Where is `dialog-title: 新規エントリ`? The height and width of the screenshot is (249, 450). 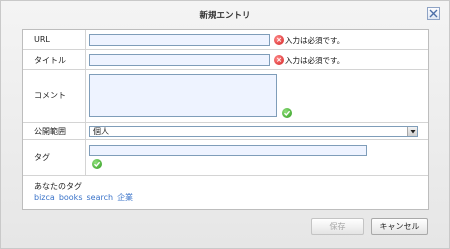 dialog-title: 新規エントリ is located at coordinates (225, 16).